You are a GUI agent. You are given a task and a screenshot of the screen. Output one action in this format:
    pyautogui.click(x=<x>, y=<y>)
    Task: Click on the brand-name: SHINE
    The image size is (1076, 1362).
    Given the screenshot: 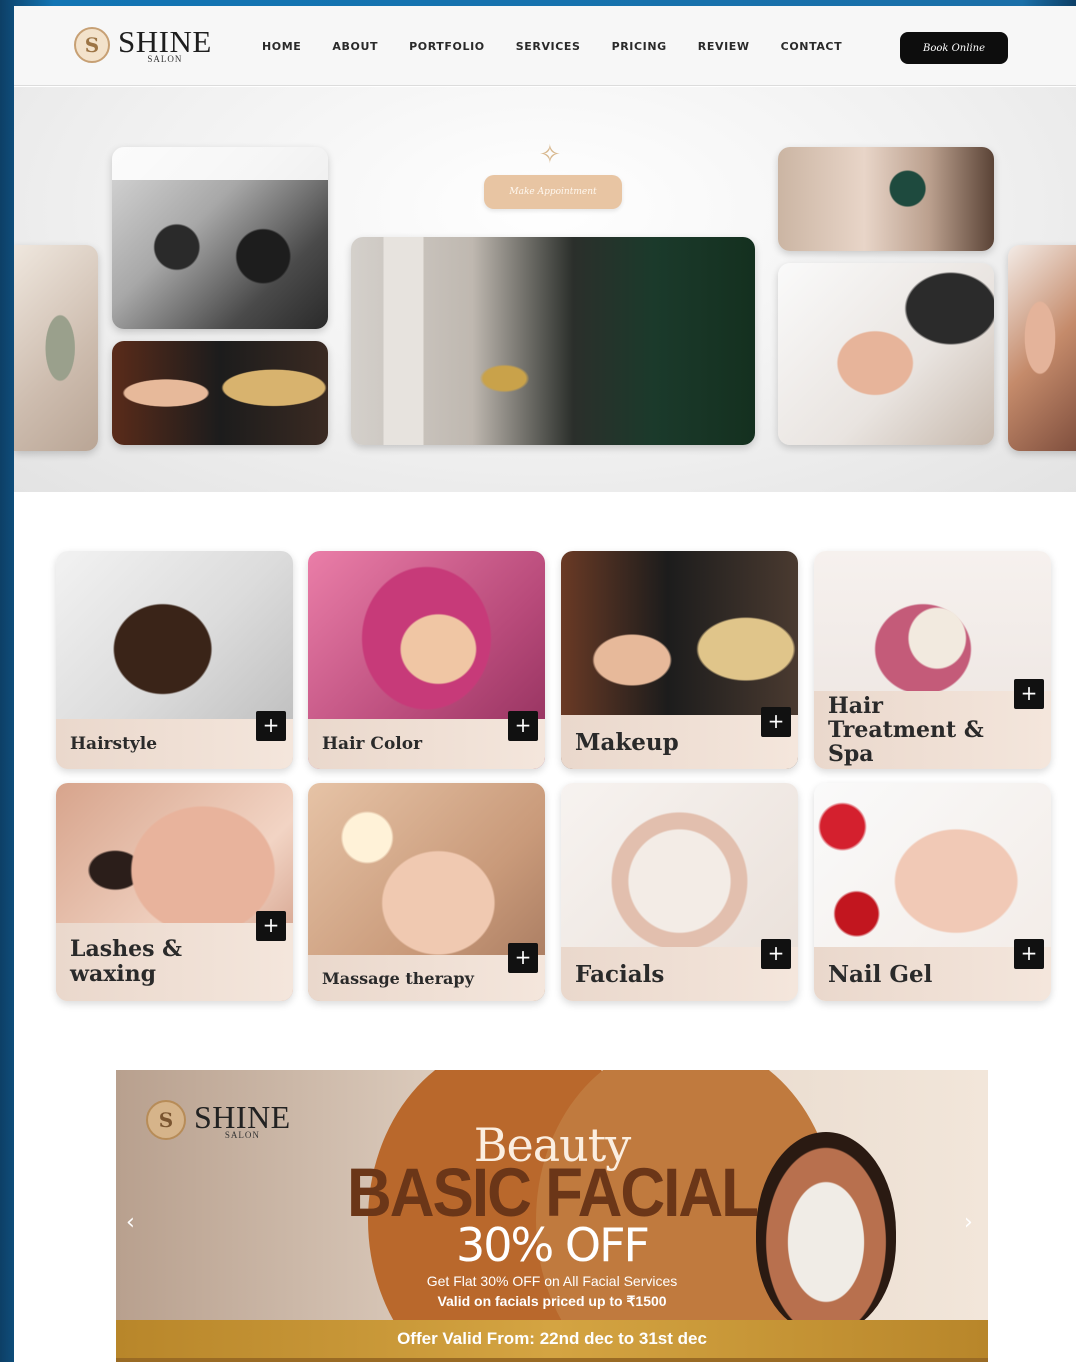 What is the action you would take?
    pyautogui.click(x=165, y=41)
    